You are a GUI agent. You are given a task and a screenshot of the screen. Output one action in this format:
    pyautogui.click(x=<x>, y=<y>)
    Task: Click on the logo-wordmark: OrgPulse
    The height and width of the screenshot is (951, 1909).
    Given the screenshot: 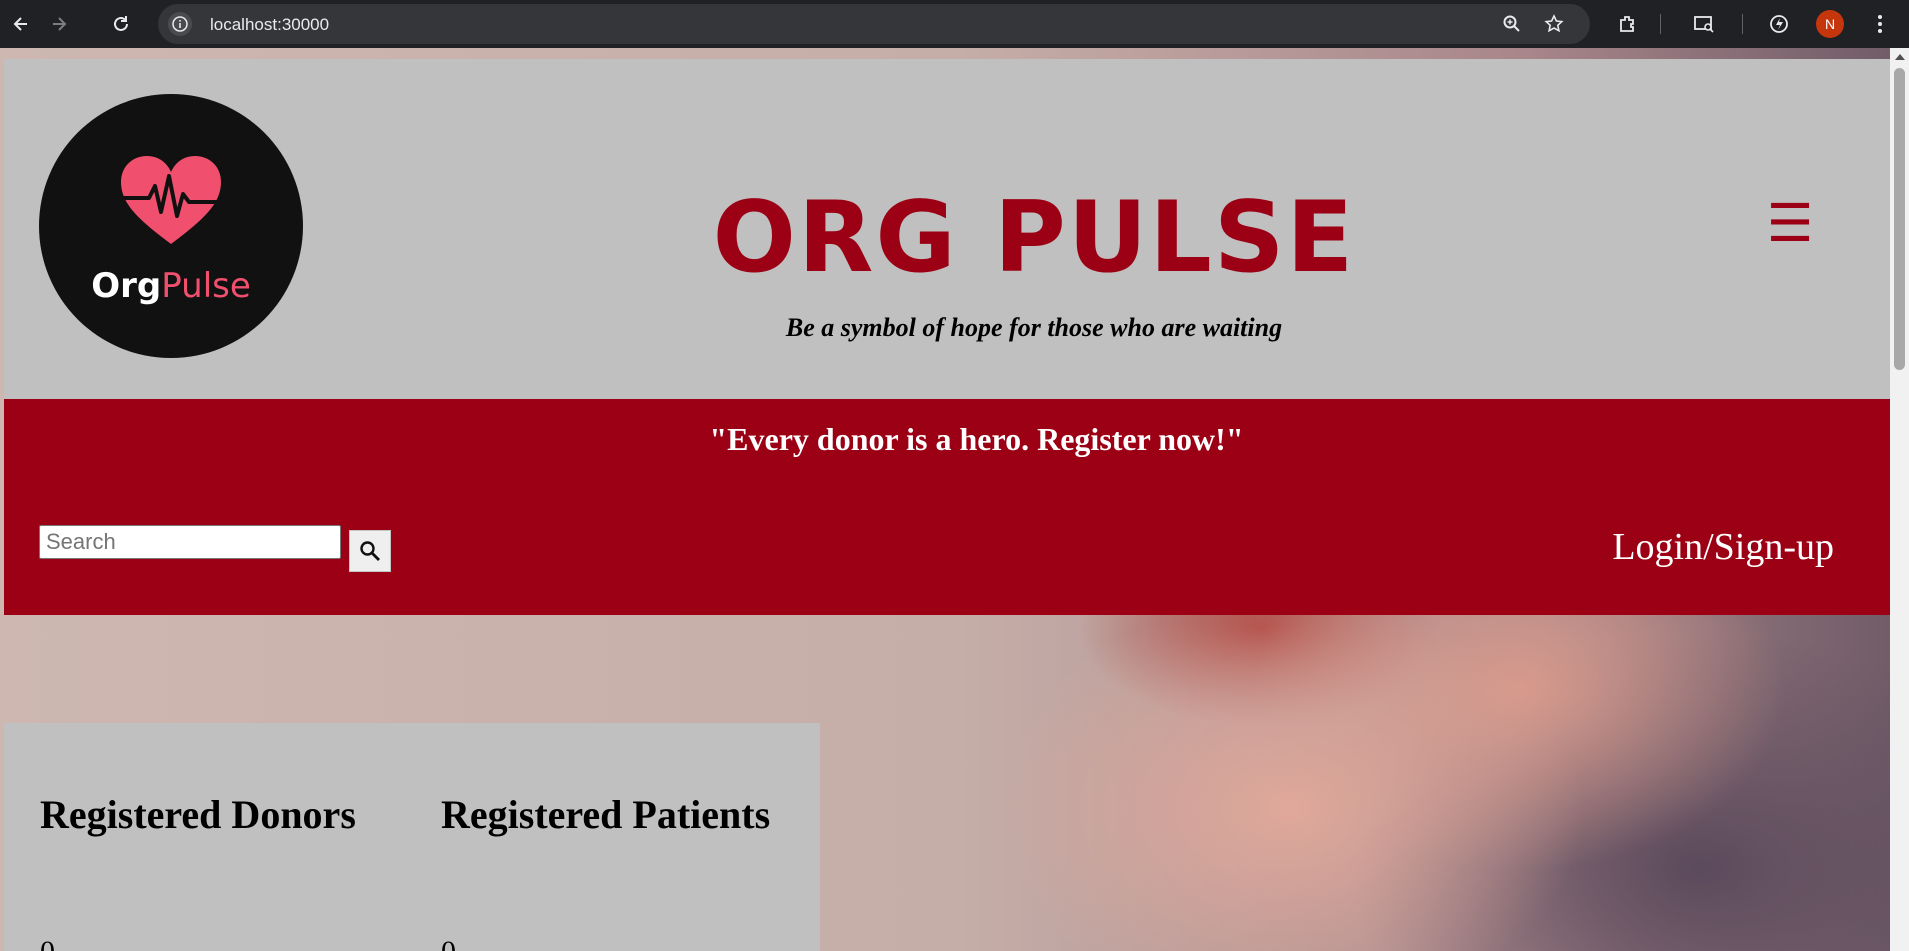 What is the action you would take?
    pyautogui.click(x=171, y=286)
    